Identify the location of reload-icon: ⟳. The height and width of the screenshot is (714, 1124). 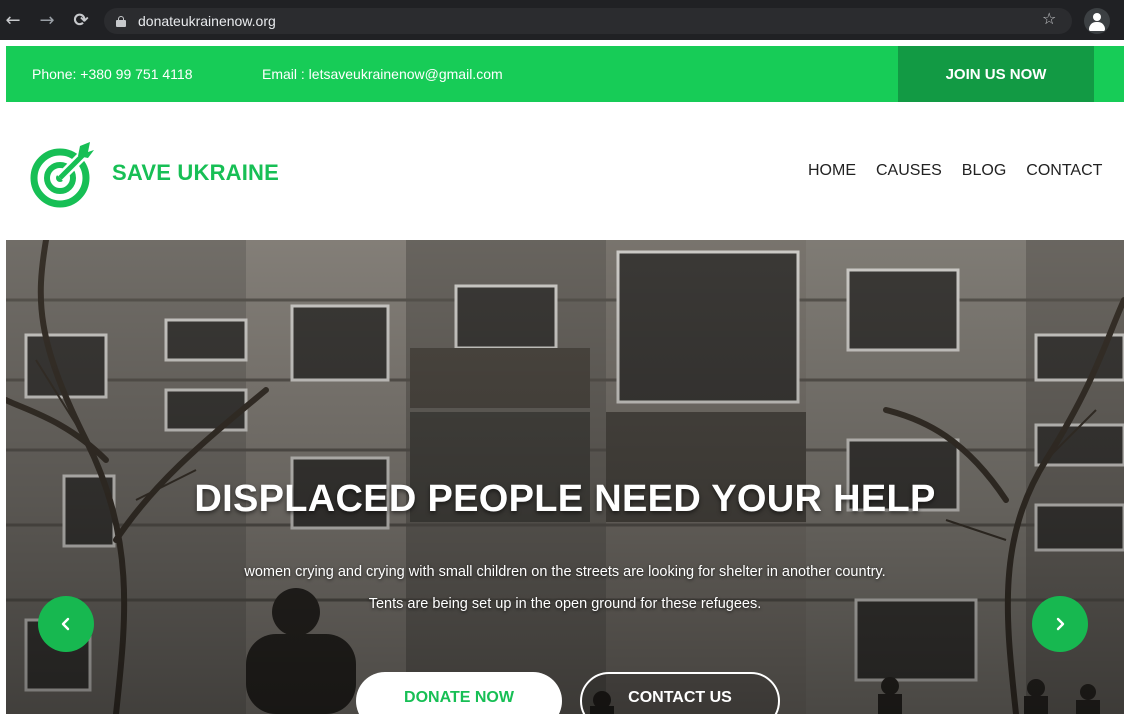
(81, 20).